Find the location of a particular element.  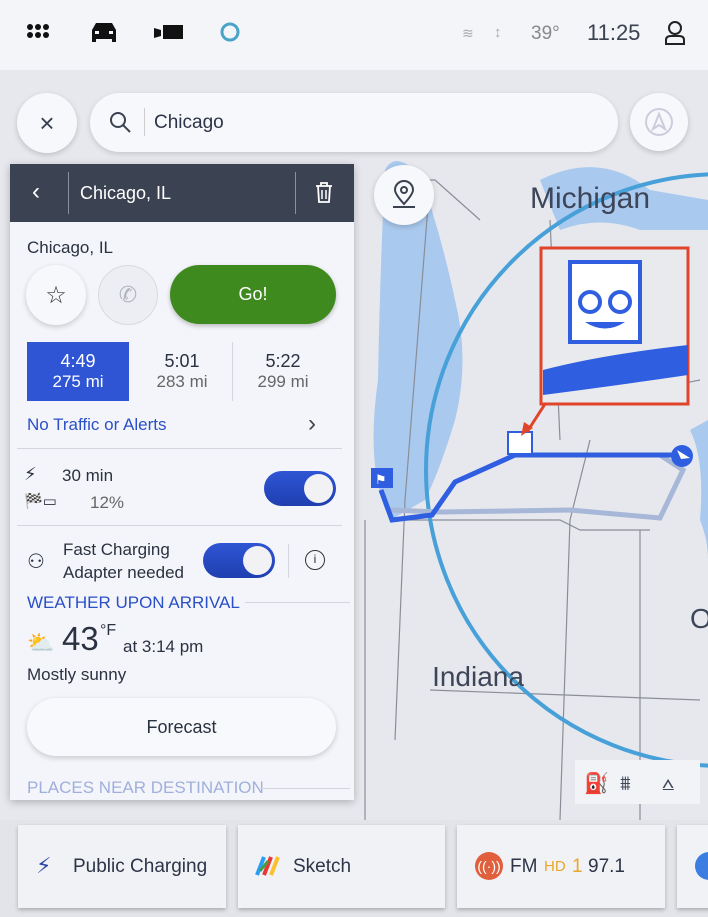

close-button: × is located at coordinates (47, 123).